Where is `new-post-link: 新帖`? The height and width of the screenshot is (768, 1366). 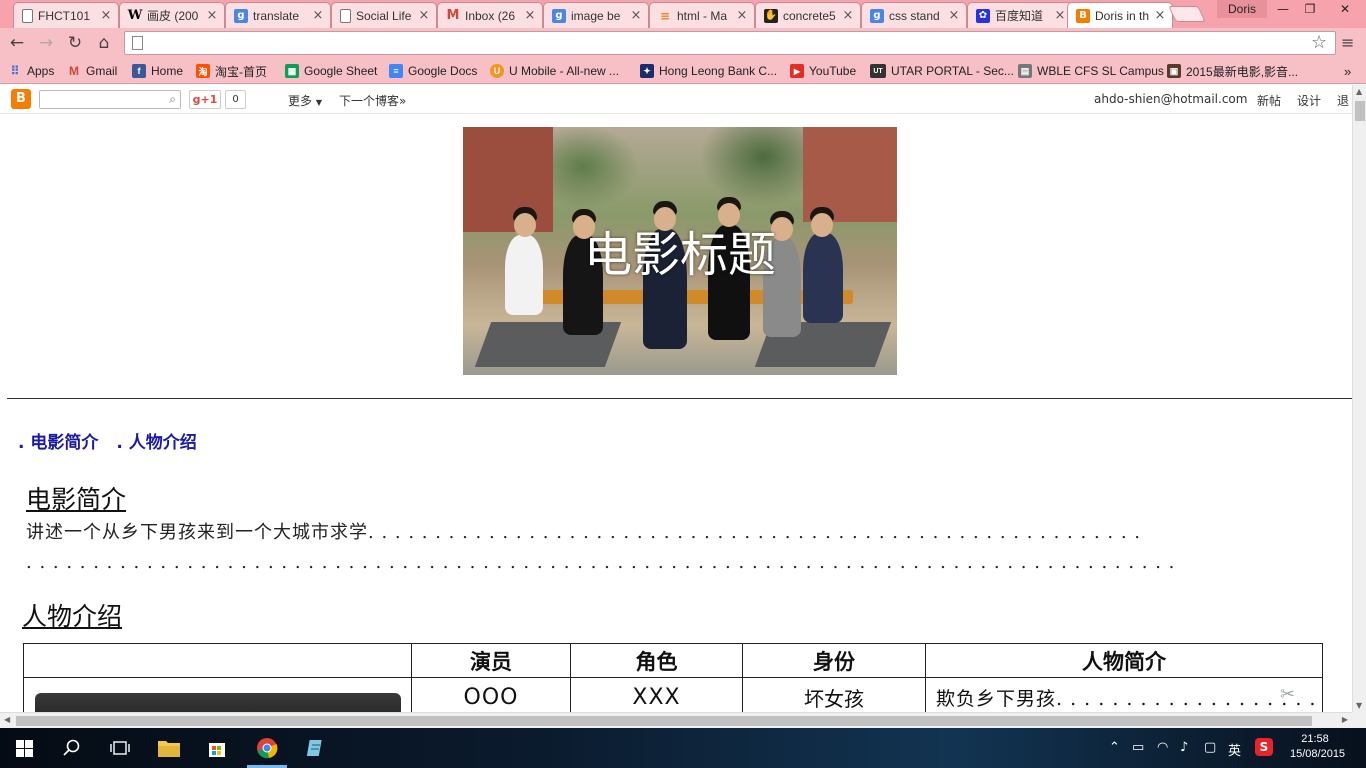 new-post-link: 新帖 is located at coordinates (1269, 100).